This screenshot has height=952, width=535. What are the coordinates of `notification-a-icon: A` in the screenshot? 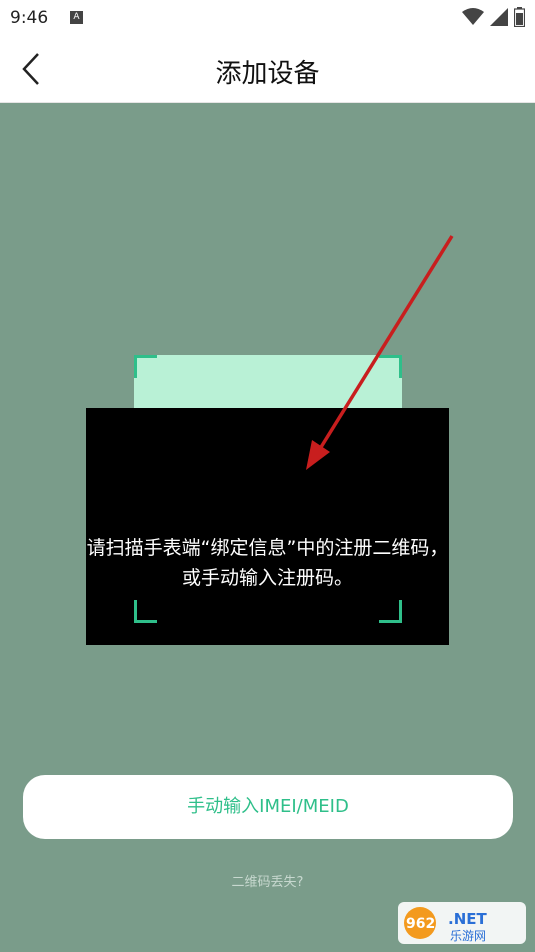 It's located at (76, 17).